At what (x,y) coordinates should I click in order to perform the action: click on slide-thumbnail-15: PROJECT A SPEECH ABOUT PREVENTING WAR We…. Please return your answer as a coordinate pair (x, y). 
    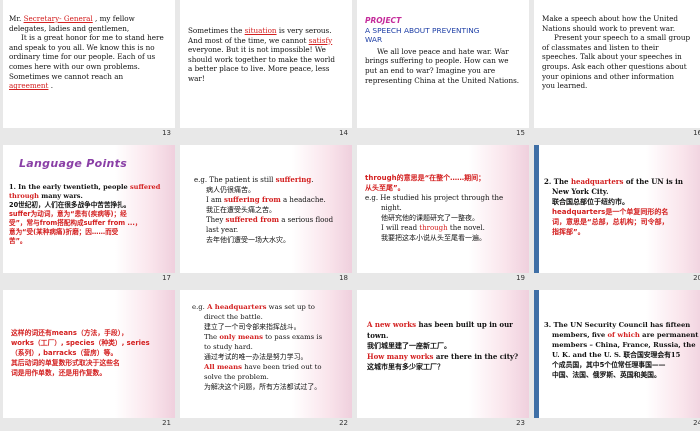
    Looking at the image, I should click on (443, 70).